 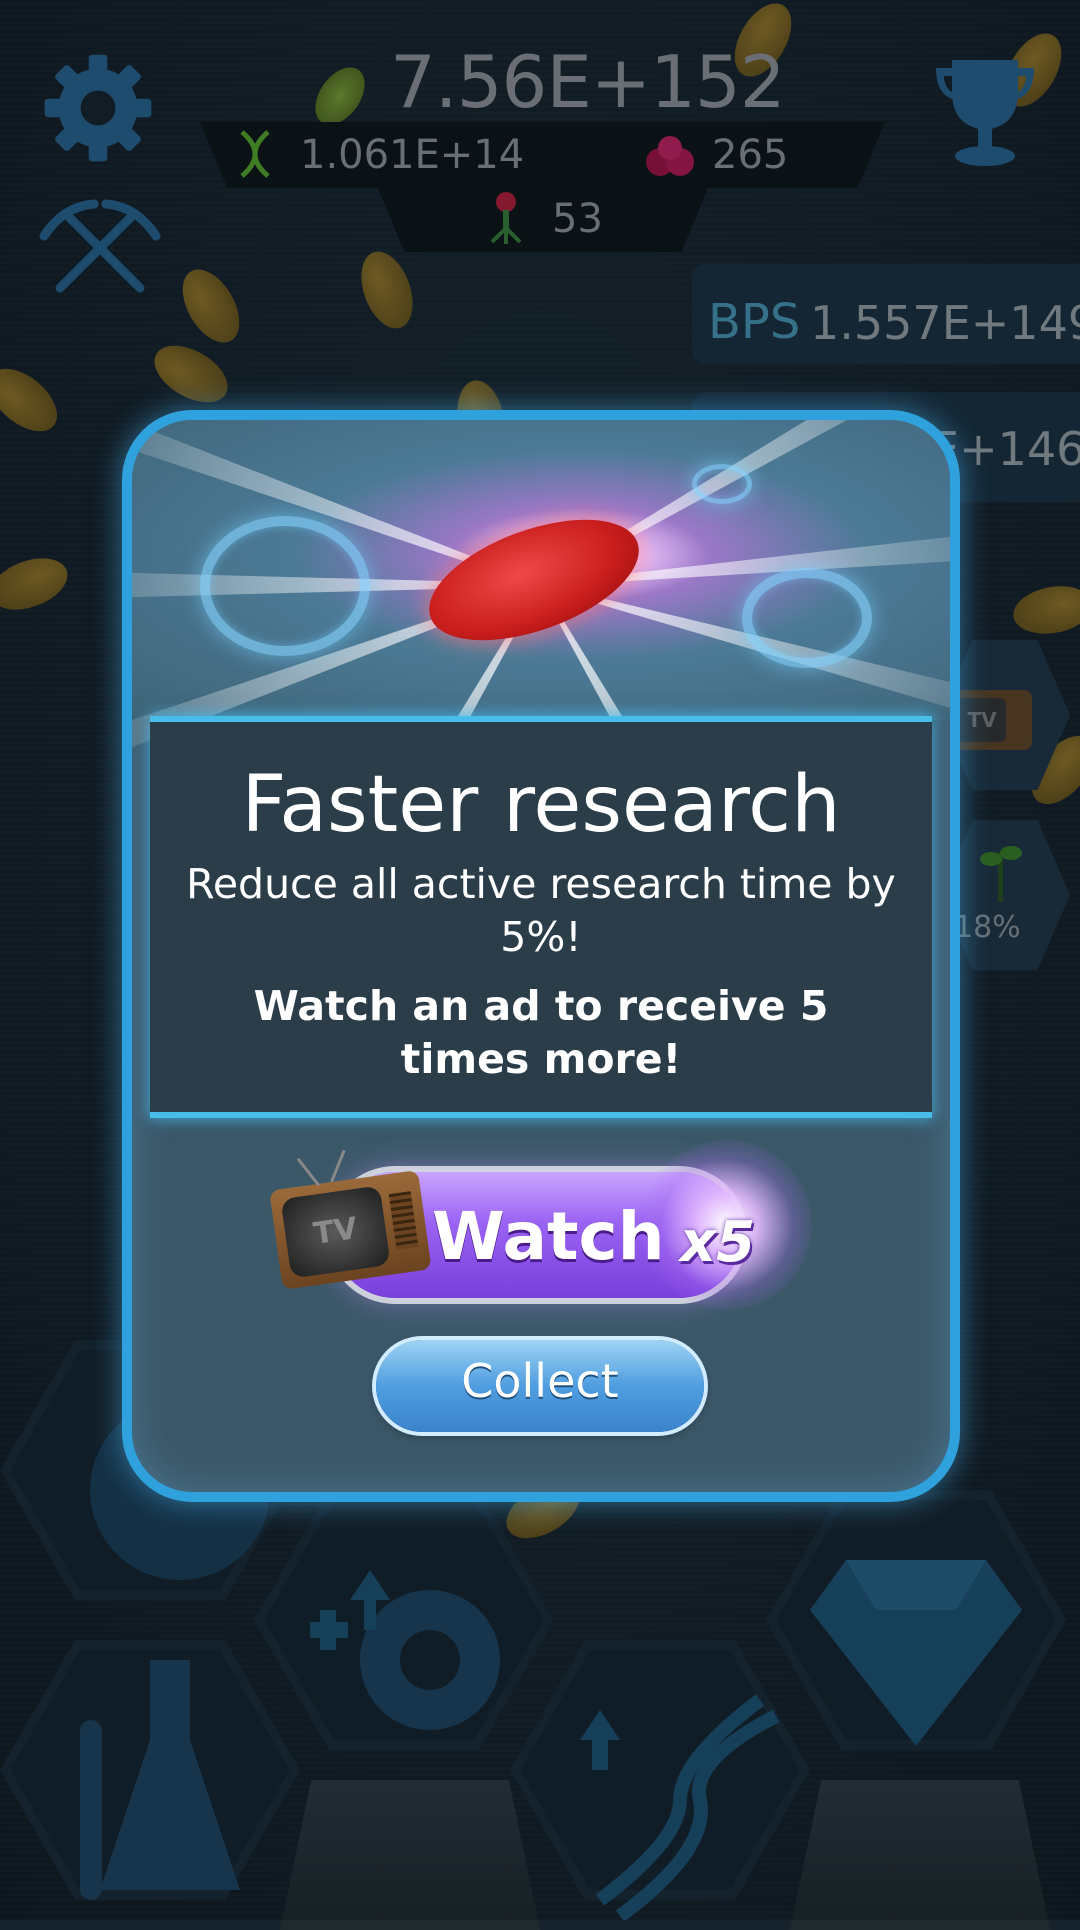 I want to click on collect-button: Collect, so click(x=540, y=1386).